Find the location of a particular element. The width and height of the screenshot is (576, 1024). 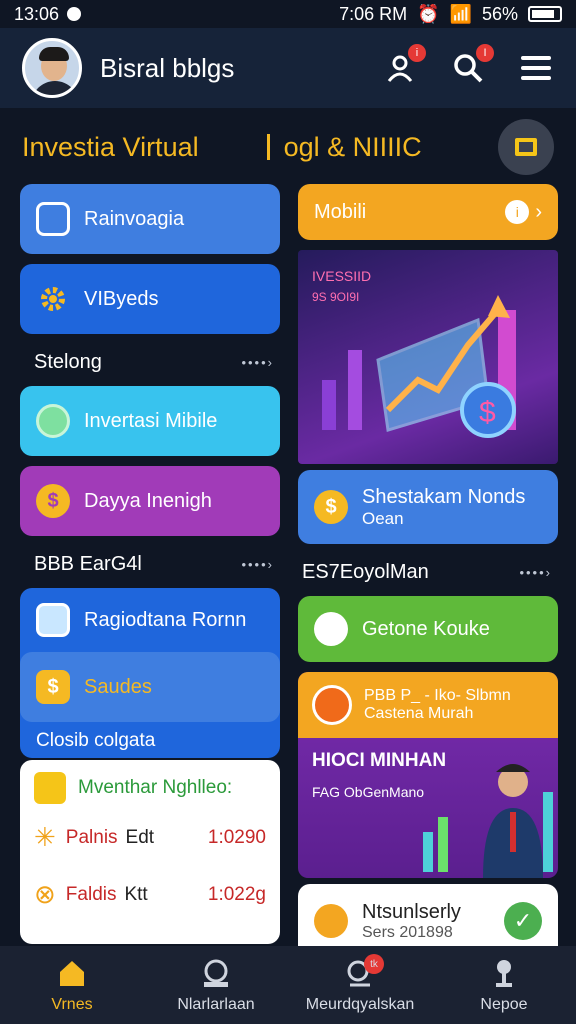

subhead-earg: BBB EarG4l ••••› is located at coordinates (154, 564).